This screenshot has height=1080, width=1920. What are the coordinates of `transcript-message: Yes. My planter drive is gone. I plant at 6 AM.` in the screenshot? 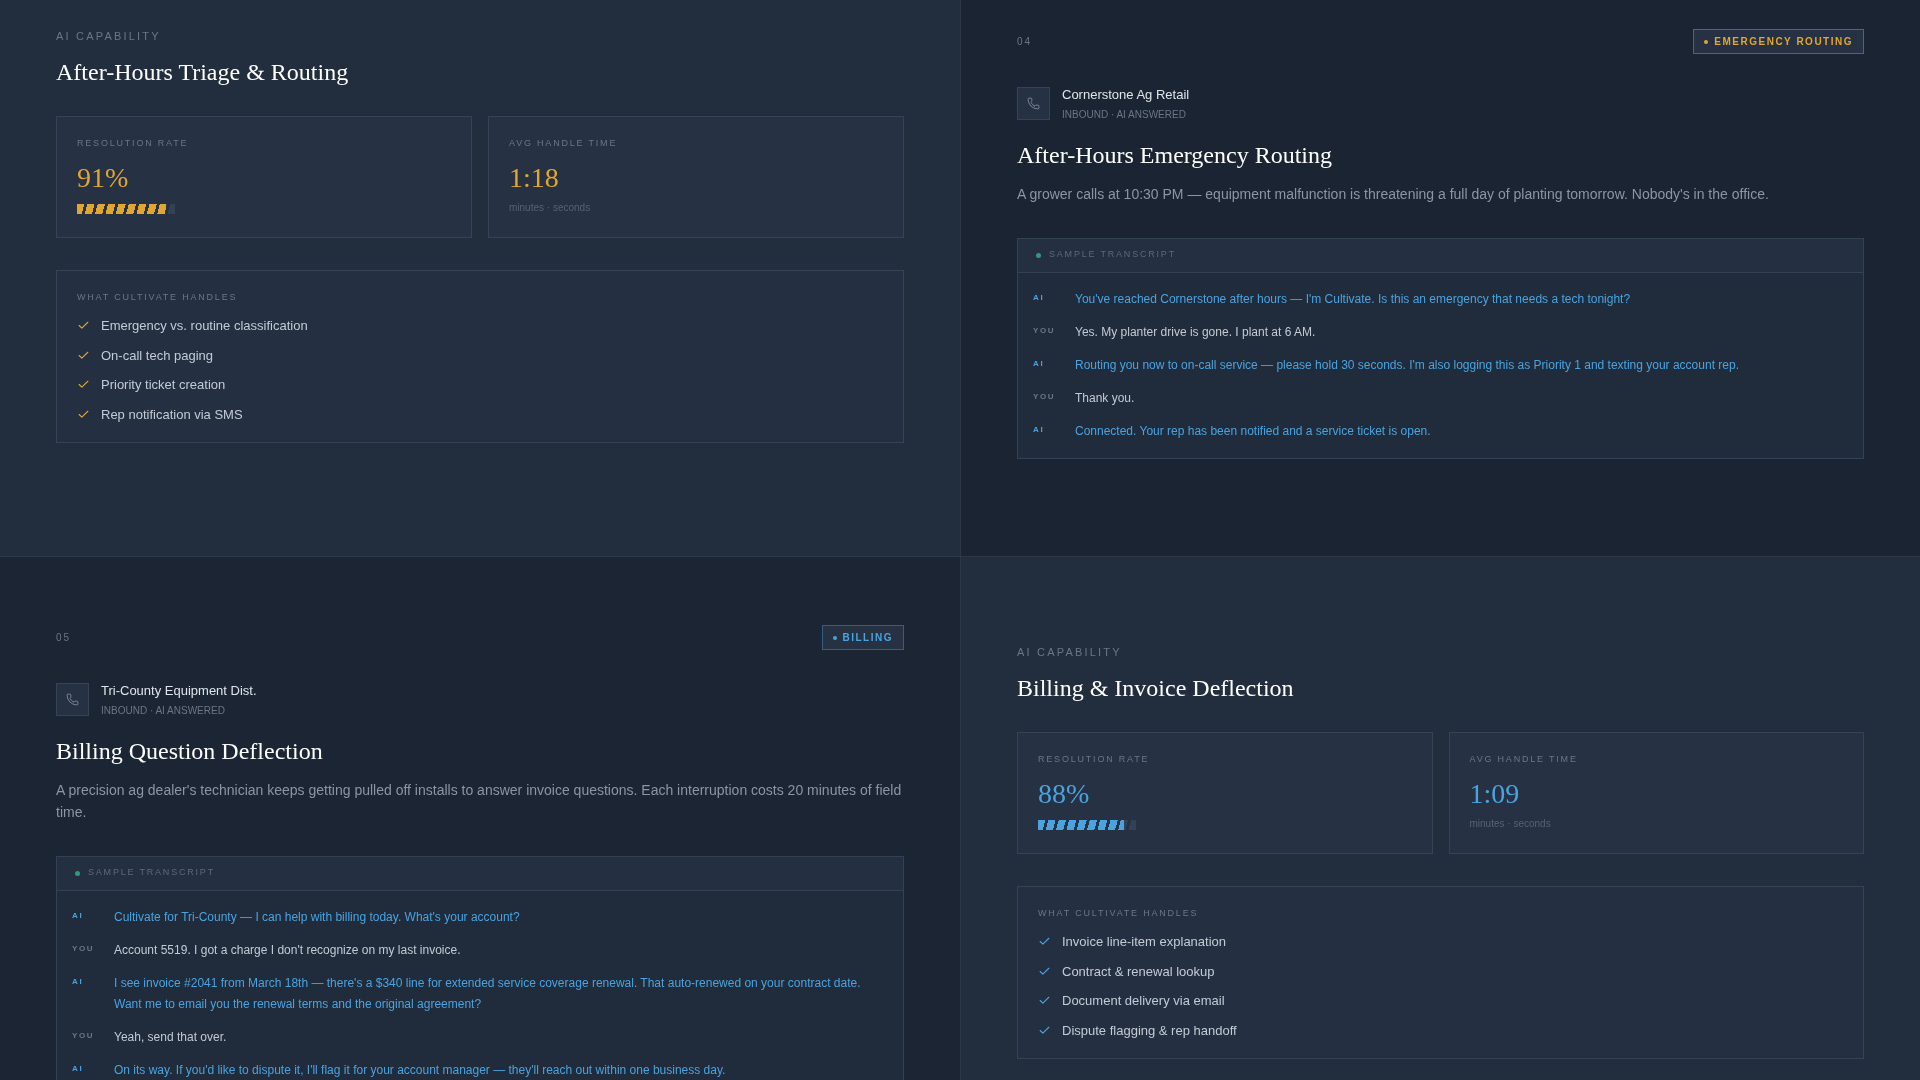 It's located at (1195, 332).